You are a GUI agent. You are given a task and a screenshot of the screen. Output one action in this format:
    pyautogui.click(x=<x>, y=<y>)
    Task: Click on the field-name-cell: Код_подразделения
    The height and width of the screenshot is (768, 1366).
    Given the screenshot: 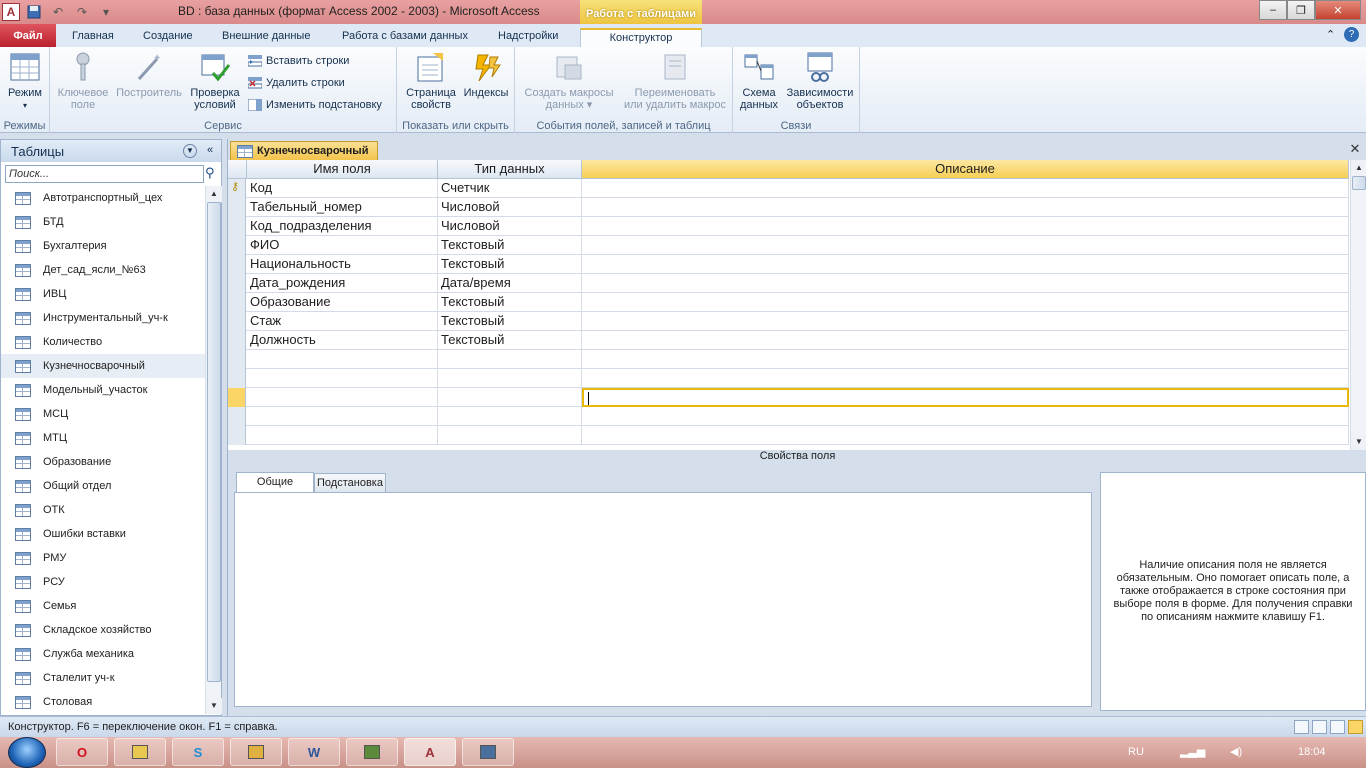 What is the action you would take?
    pyautogui.click(x=342, y=226)
    